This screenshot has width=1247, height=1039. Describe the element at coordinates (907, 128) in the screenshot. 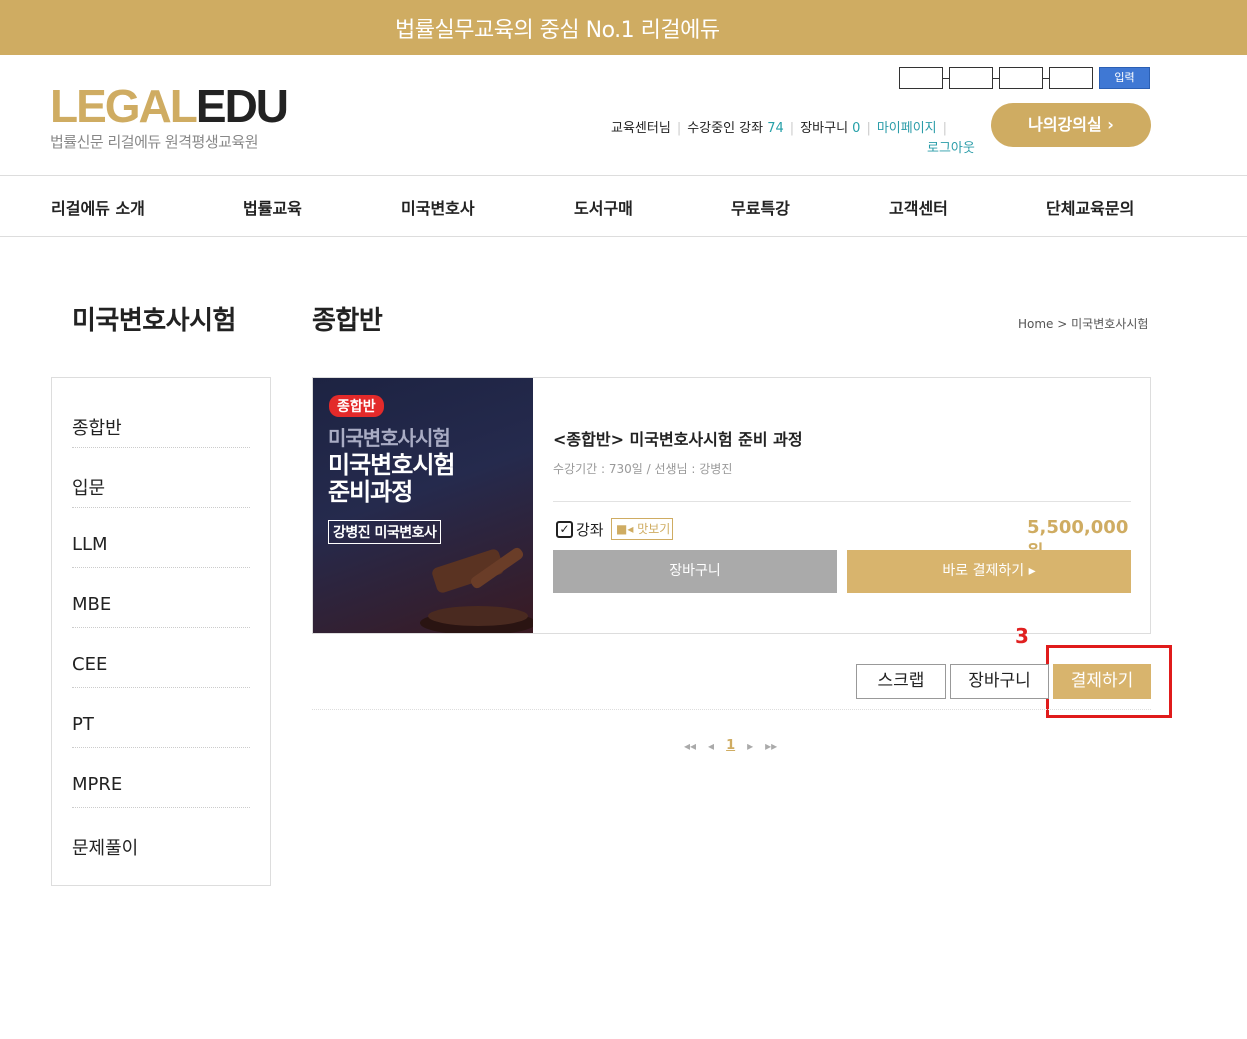

I see `mypage-link: 마이페이지` at that location.